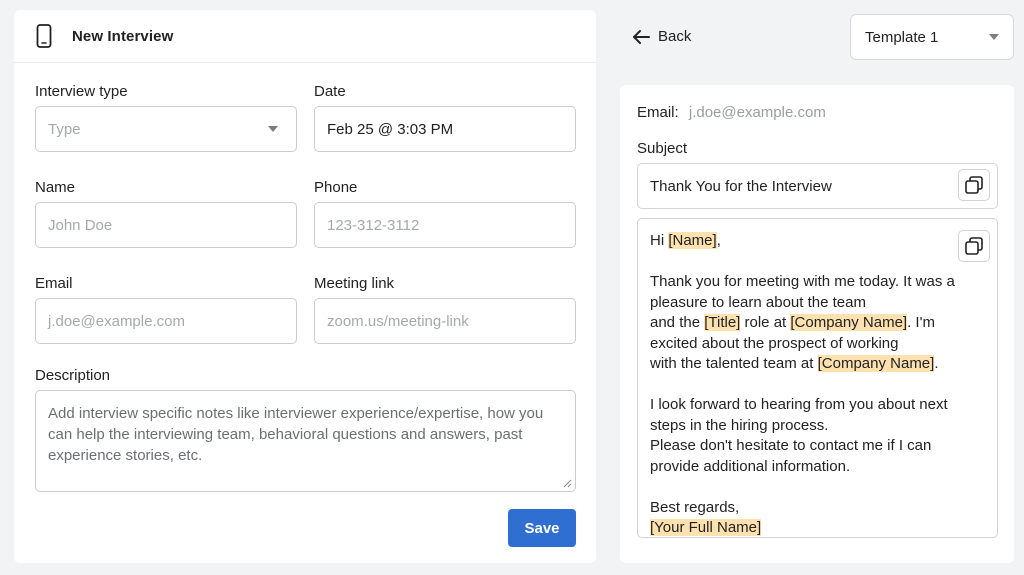 Image resolution: width=1024 pixels, height=575 pixels. Describe the element at coordinates (741, 186) in the screenshot. I see `subject-value: Thank You for the Interview` at that location.